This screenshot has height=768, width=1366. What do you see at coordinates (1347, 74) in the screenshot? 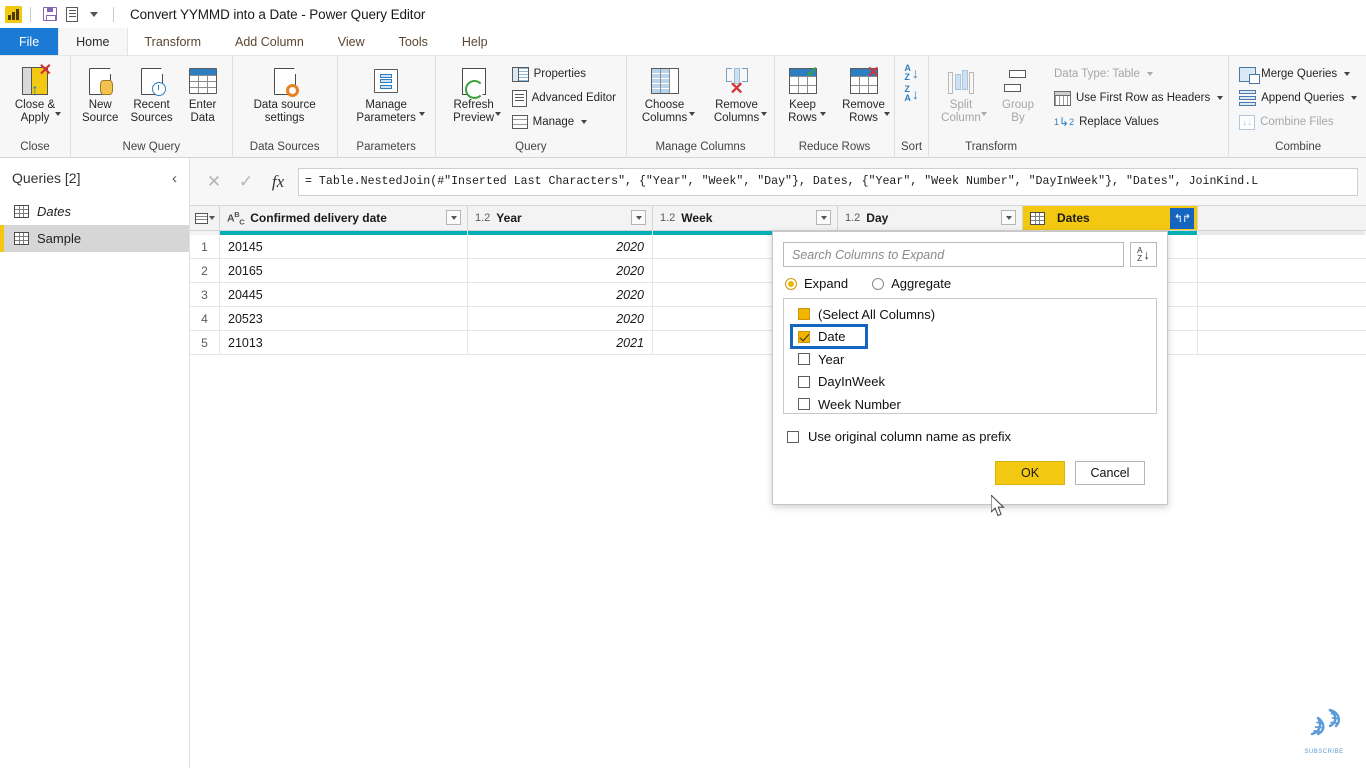
I see `merge-queries-chevron-down-icon` at bounding box center [1347, 74].